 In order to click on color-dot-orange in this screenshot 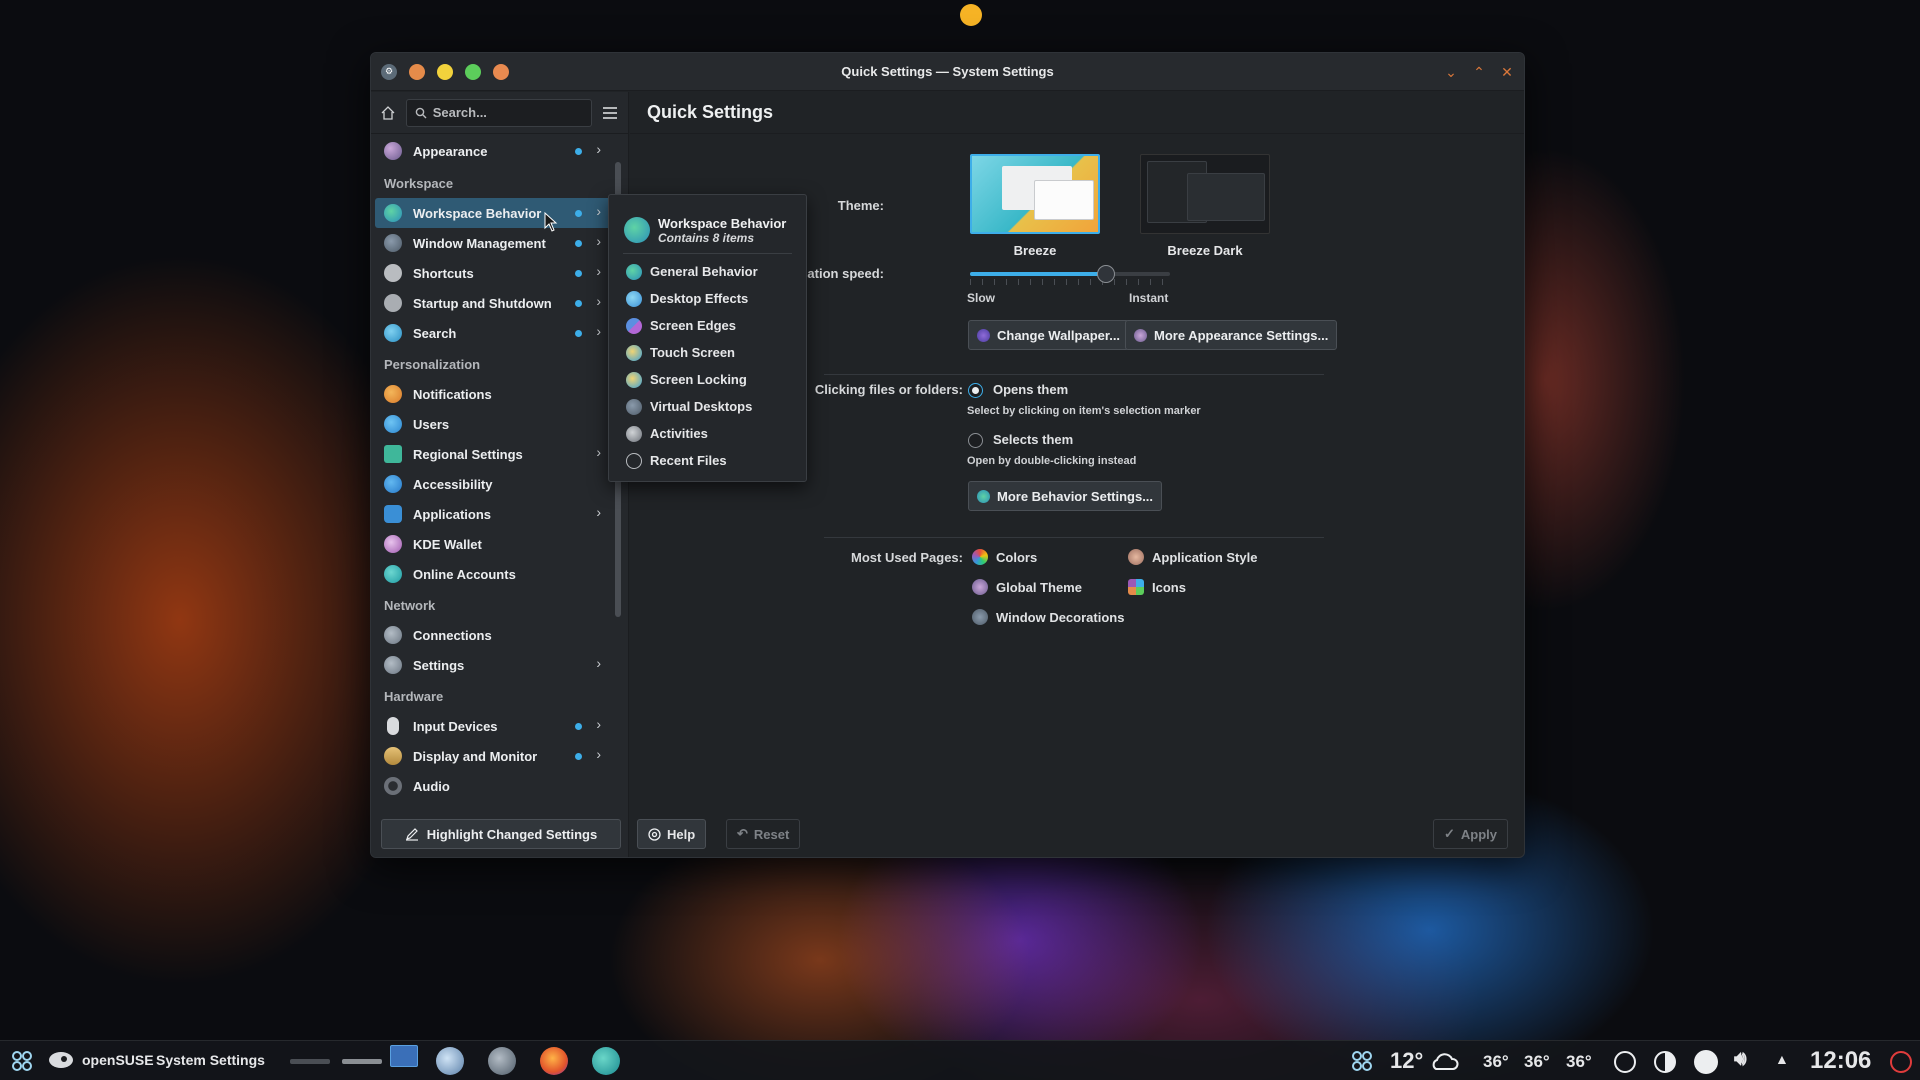, I will do `click(417, 71)`.